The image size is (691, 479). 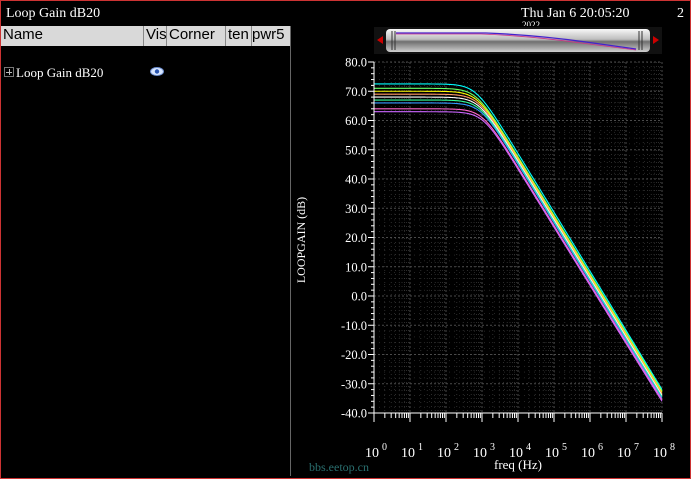 I want to click on column-header-visible: Vis, so click(x=155, y=36).